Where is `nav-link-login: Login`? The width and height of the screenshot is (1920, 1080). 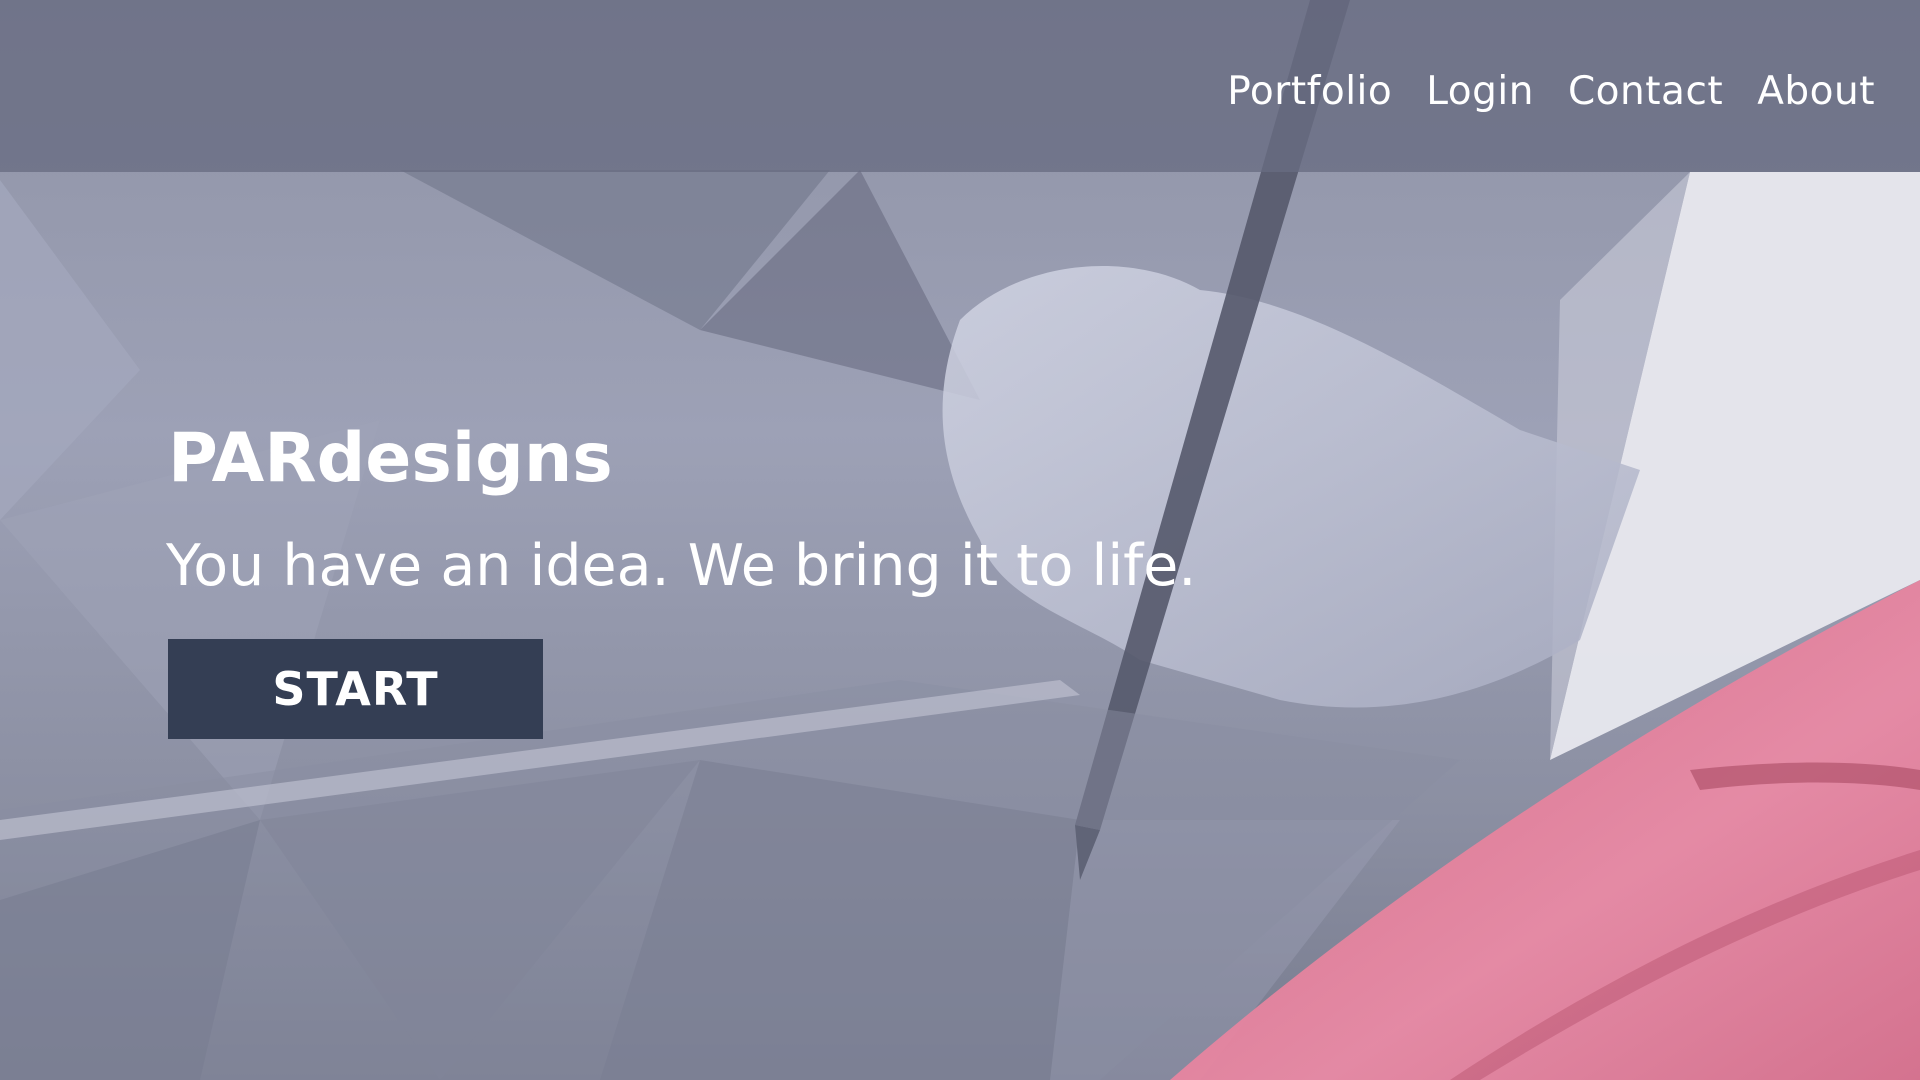 nav-link-login: Login is located at coordinates (1480, 92).